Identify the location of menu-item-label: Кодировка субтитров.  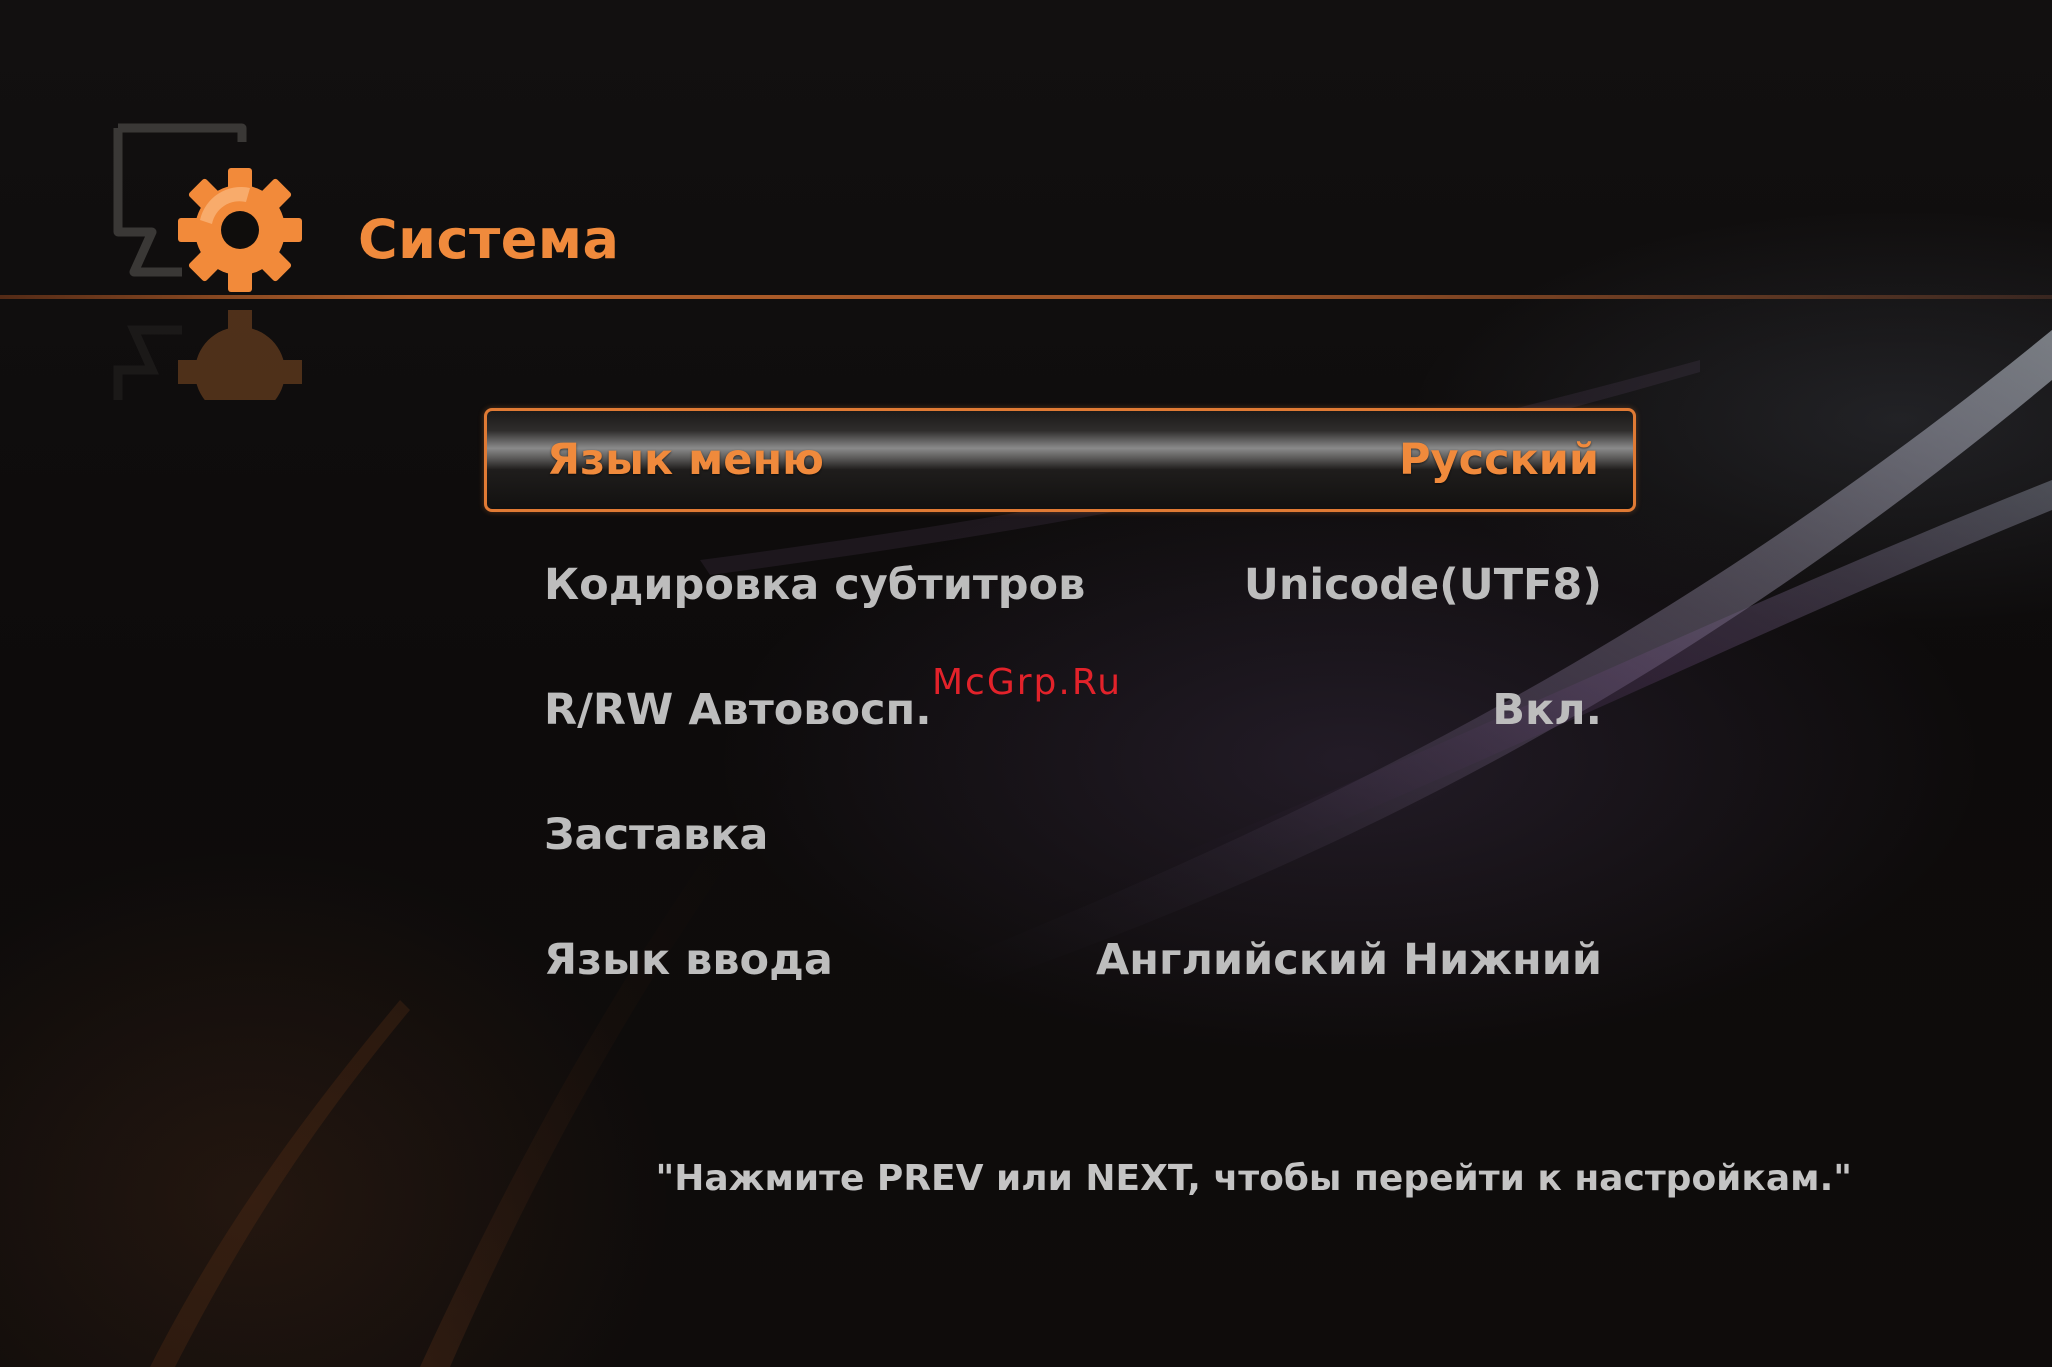
(815, 585).